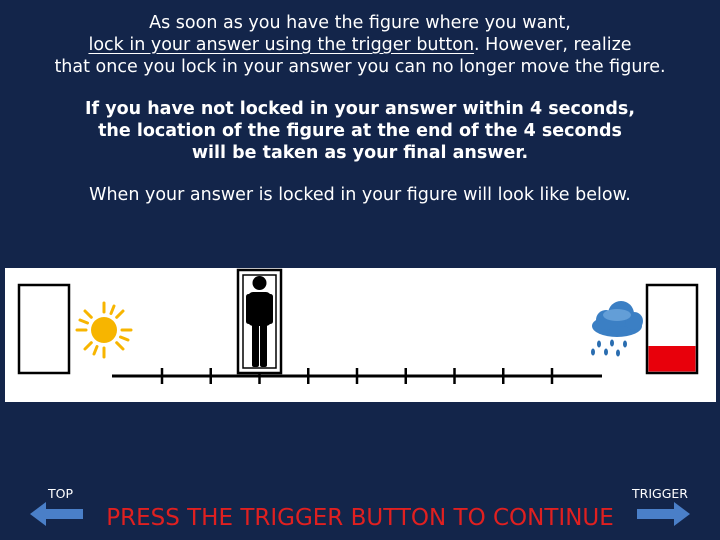 The width and height of the screenshot is (720, 540). I want to click on left-meter, so click(44, 329).